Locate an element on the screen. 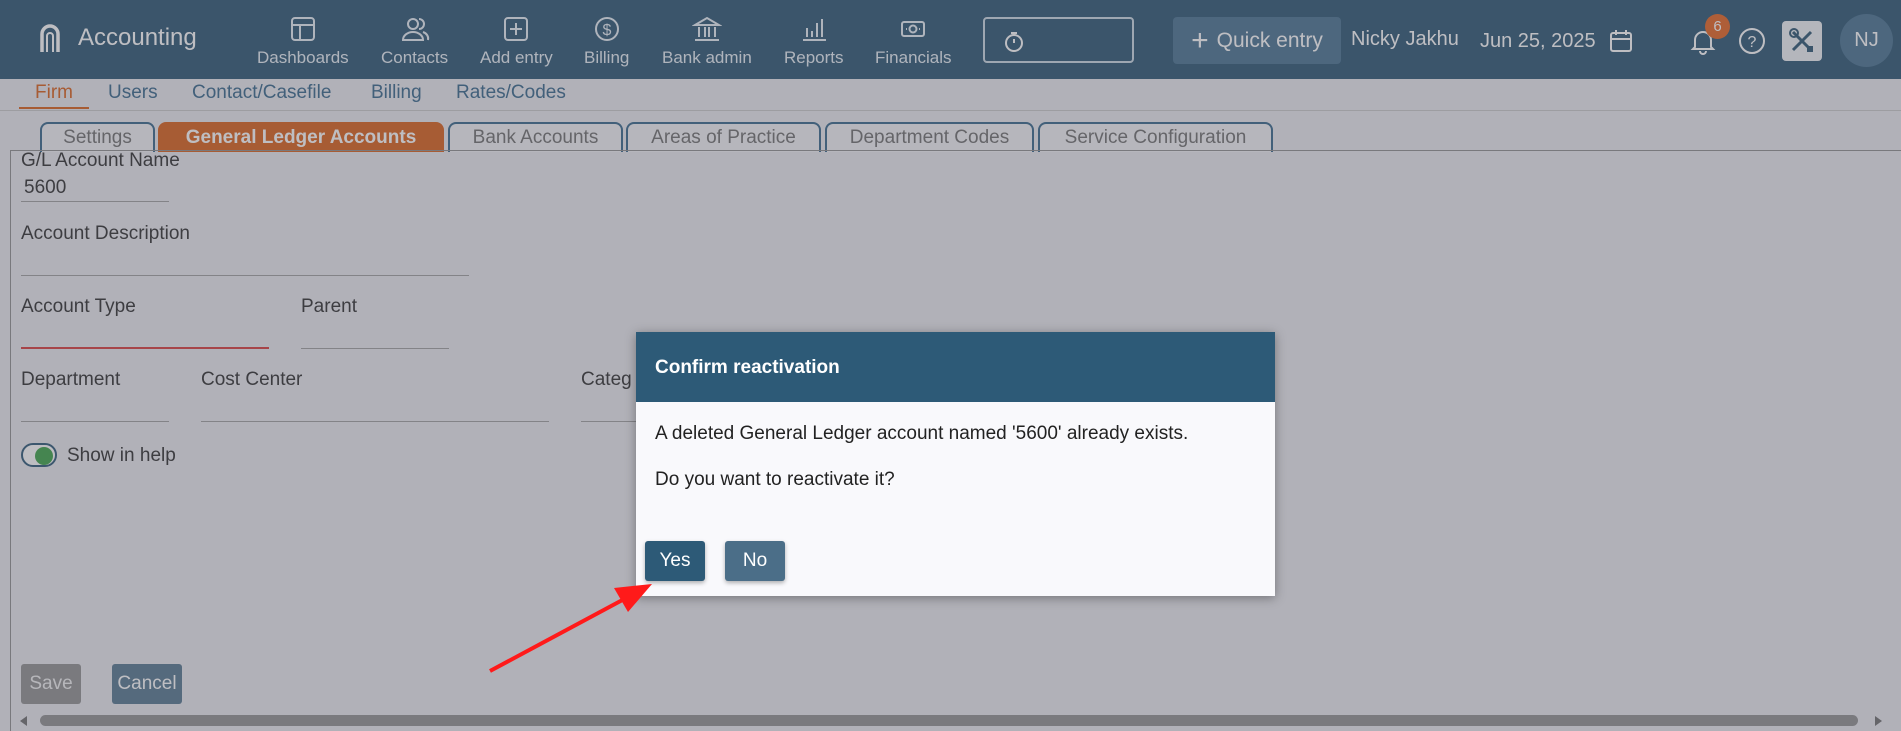  no-button: No is located at coordinates (755, 561).